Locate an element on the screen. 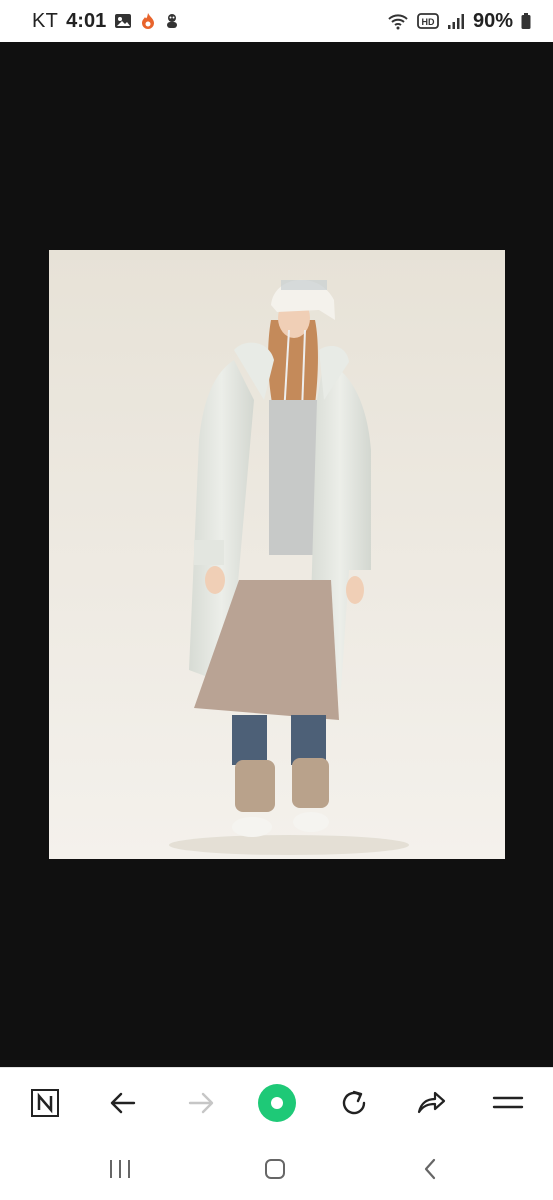  status-bar: KT 4:01 HD 90% is located at coordinates (276, 21).